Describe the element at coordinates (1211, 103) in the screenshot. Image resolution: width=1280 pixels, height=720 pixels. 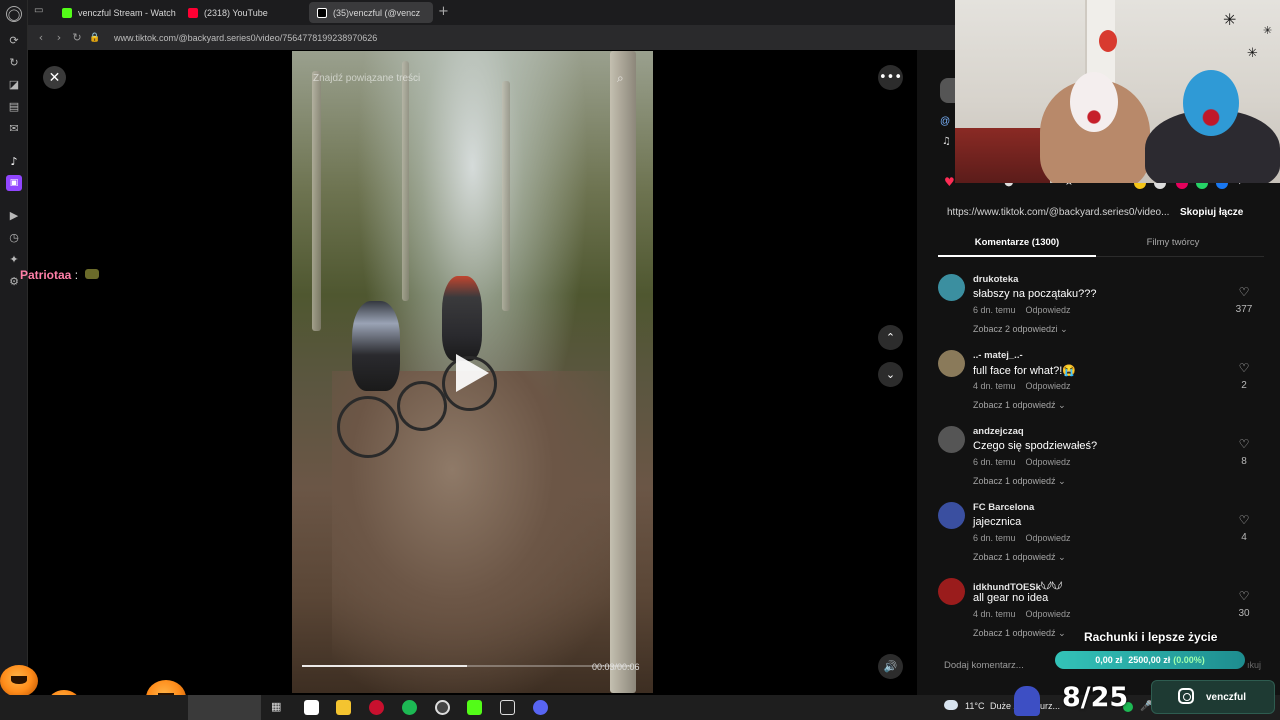
I see `painted-face-right` at that location.